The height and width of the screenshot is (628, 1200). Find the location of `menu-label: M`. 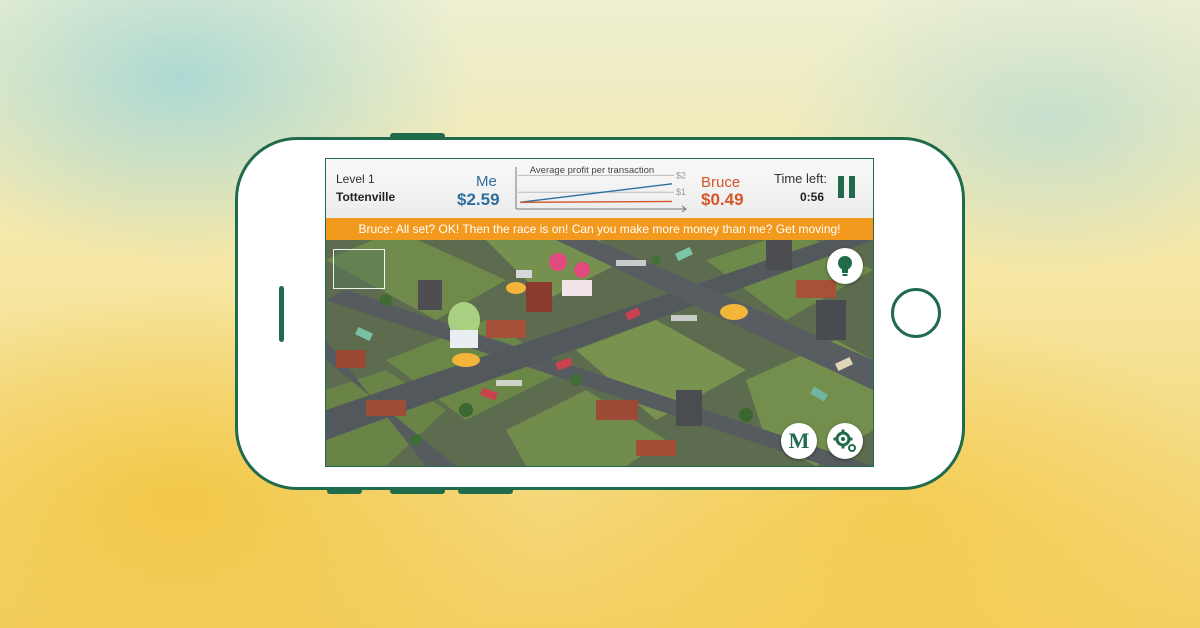

menu-label: M is located at coordinates (799, 440).